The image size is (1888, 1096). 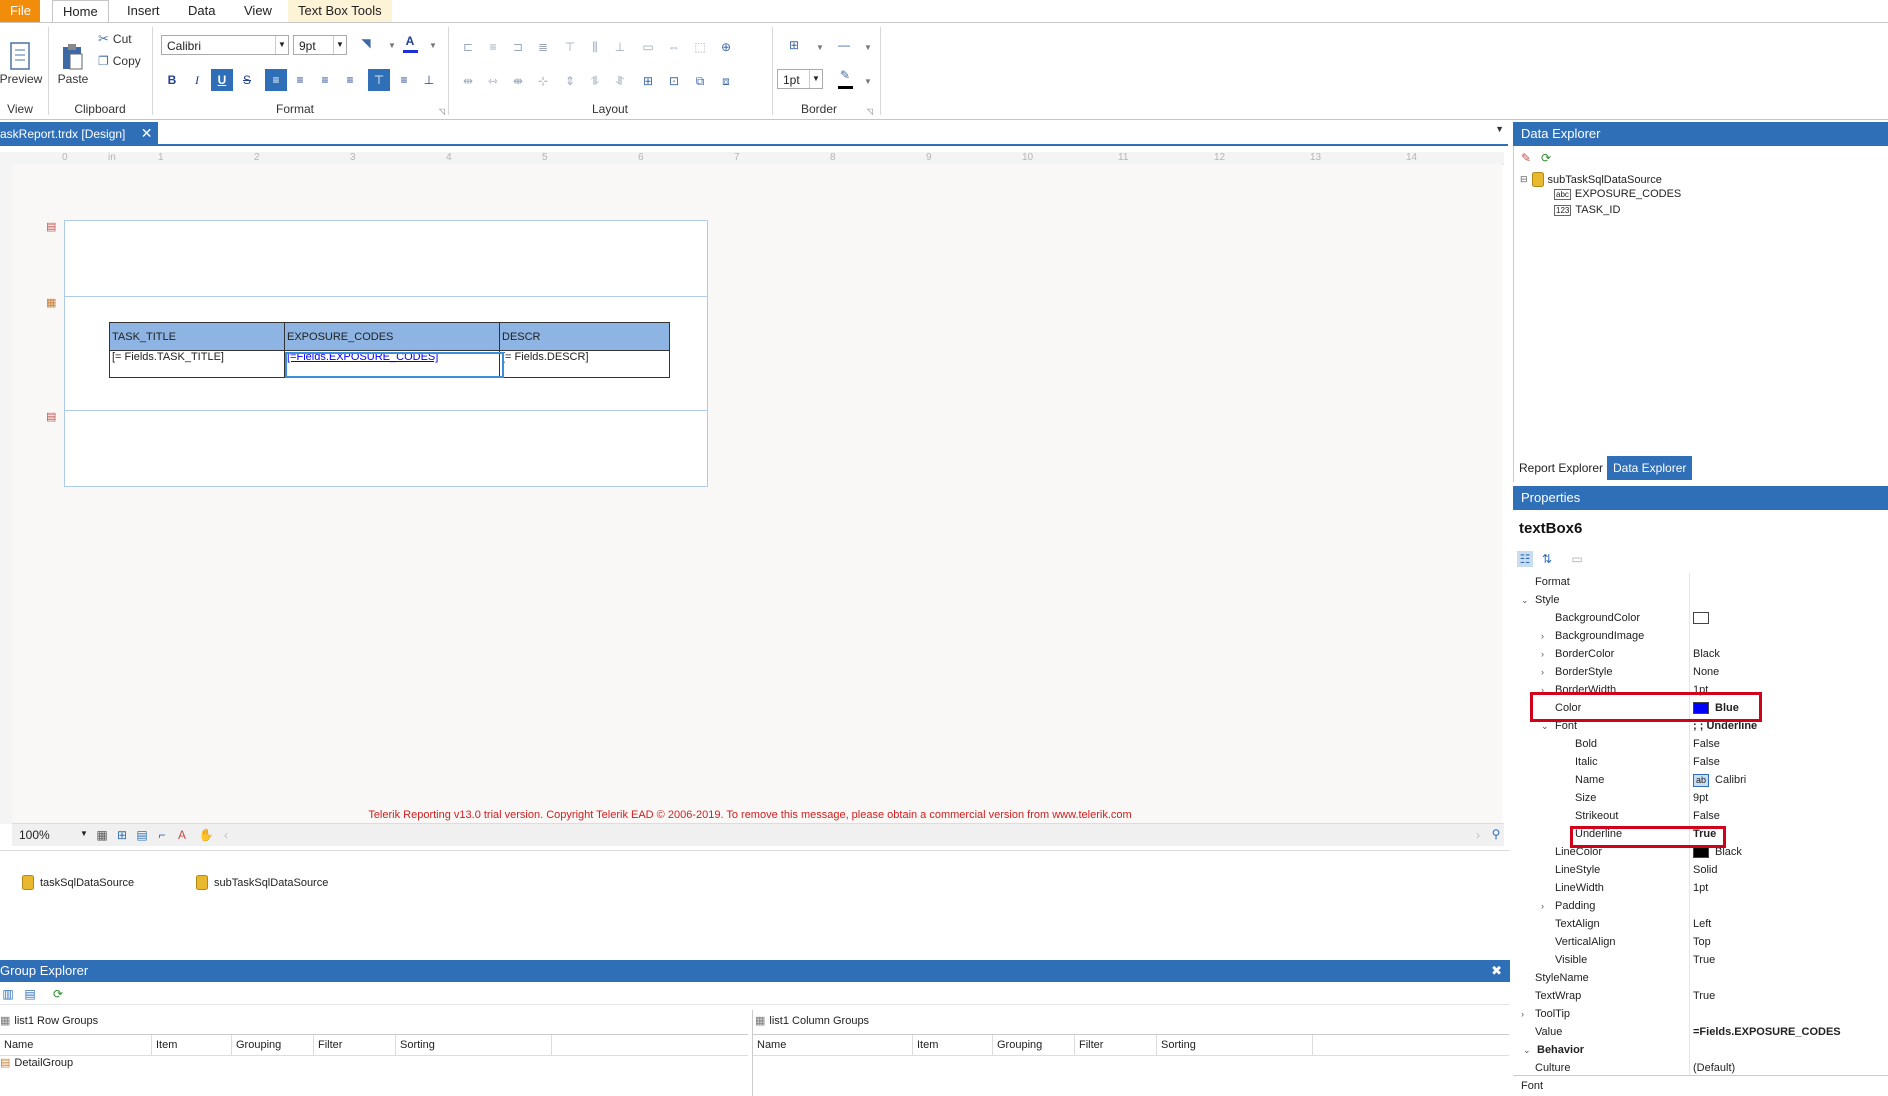 I want to click on property-row: Italic False, so click(x=1700, y=762).